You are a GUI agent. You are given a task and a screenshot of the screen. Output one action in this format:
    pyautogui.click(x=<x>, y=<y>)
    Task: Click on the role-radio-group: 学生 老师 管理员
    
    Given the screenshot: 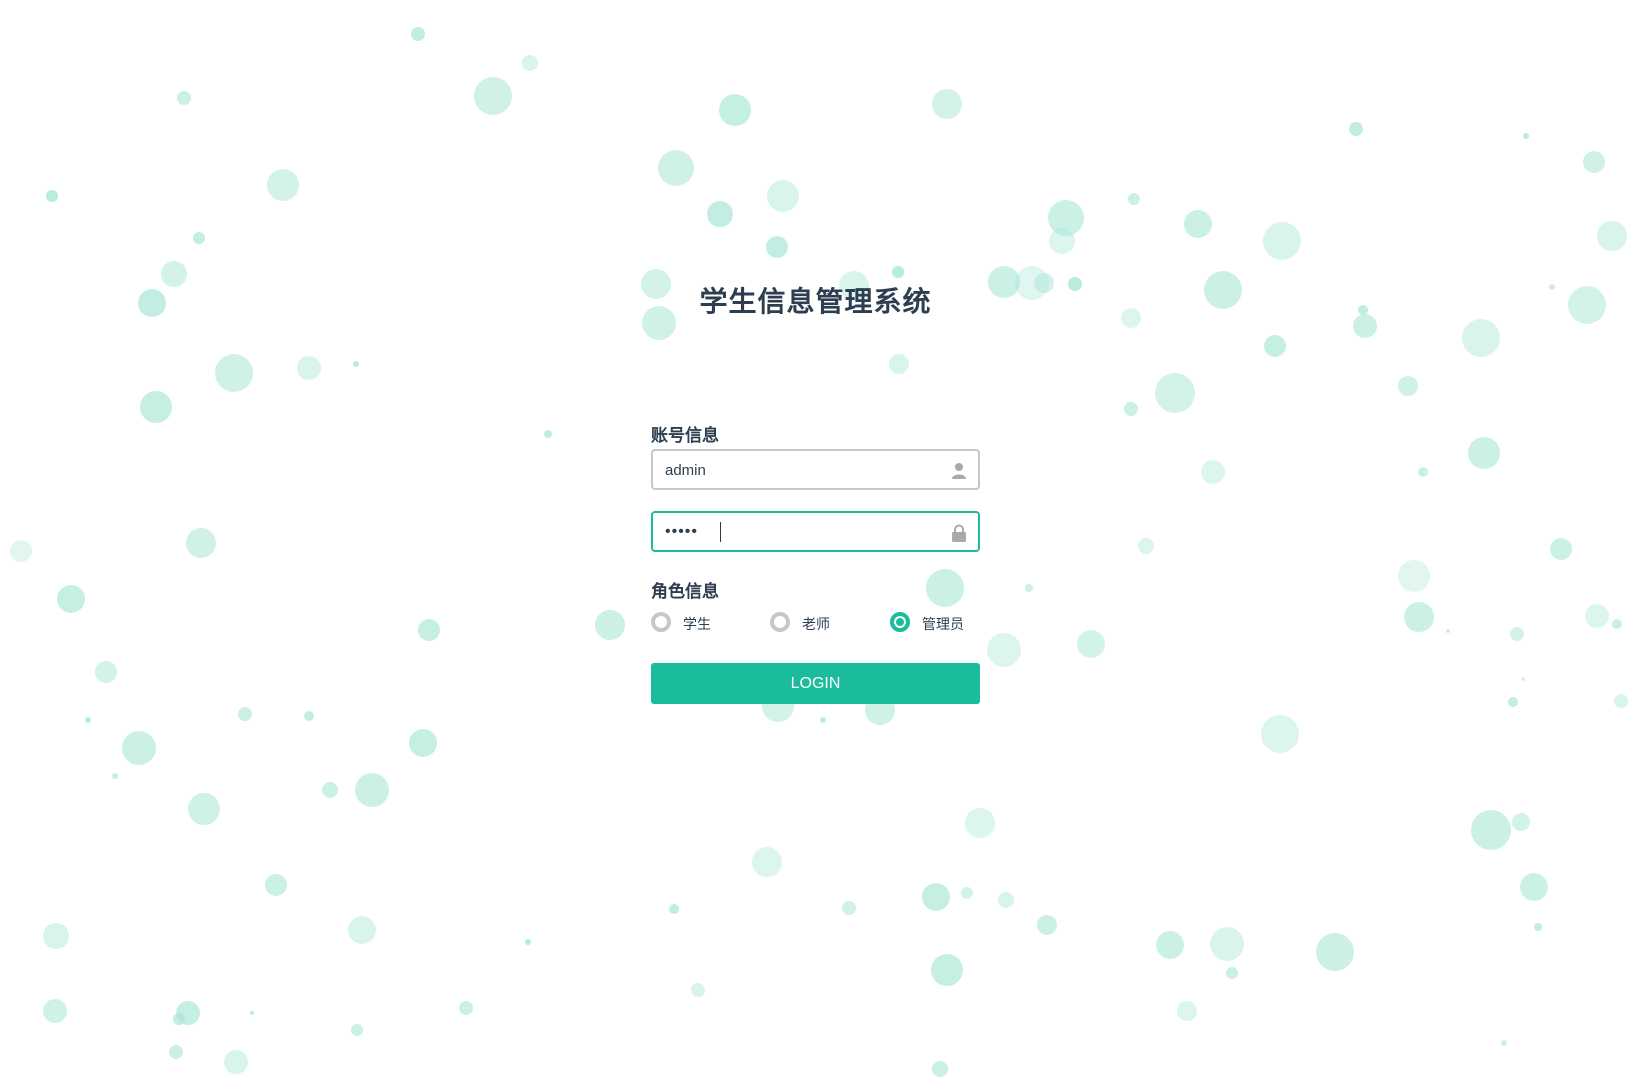 What is the action you would take?
    pyautogui.click(x=815, y=622)
    